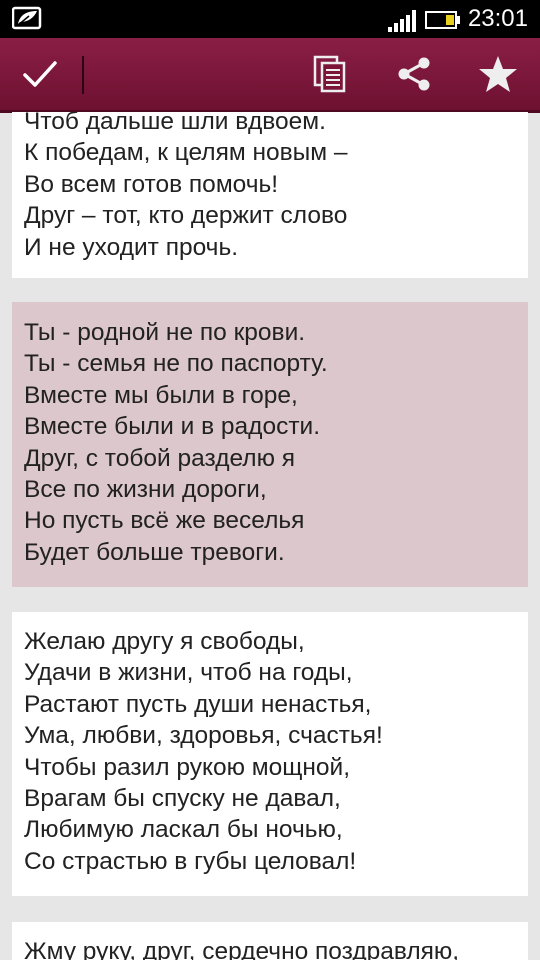 The height and width of the screenshot is (960, 540). What do you see at coordinates (83, 75) in the screenshot?
I see `action-bar-divider` at bounding box center [83, 75].